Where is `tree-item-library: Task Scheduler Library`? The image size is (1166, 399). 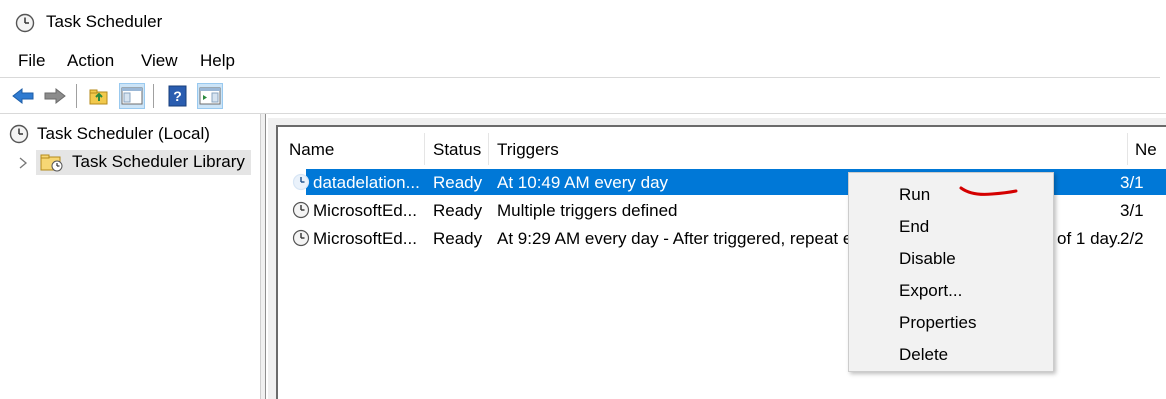
tree-item-library: Task Scheduler Library is located at coordinates (134, 162).